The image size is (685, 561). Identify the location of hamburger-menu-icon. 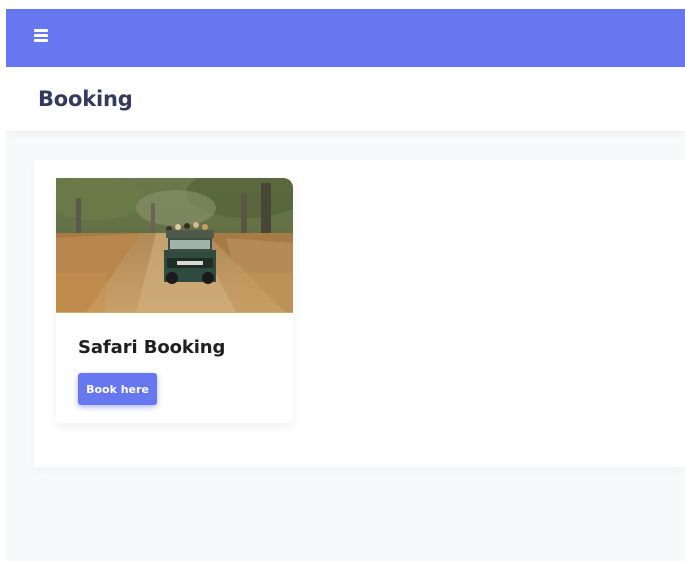
(41, 35).